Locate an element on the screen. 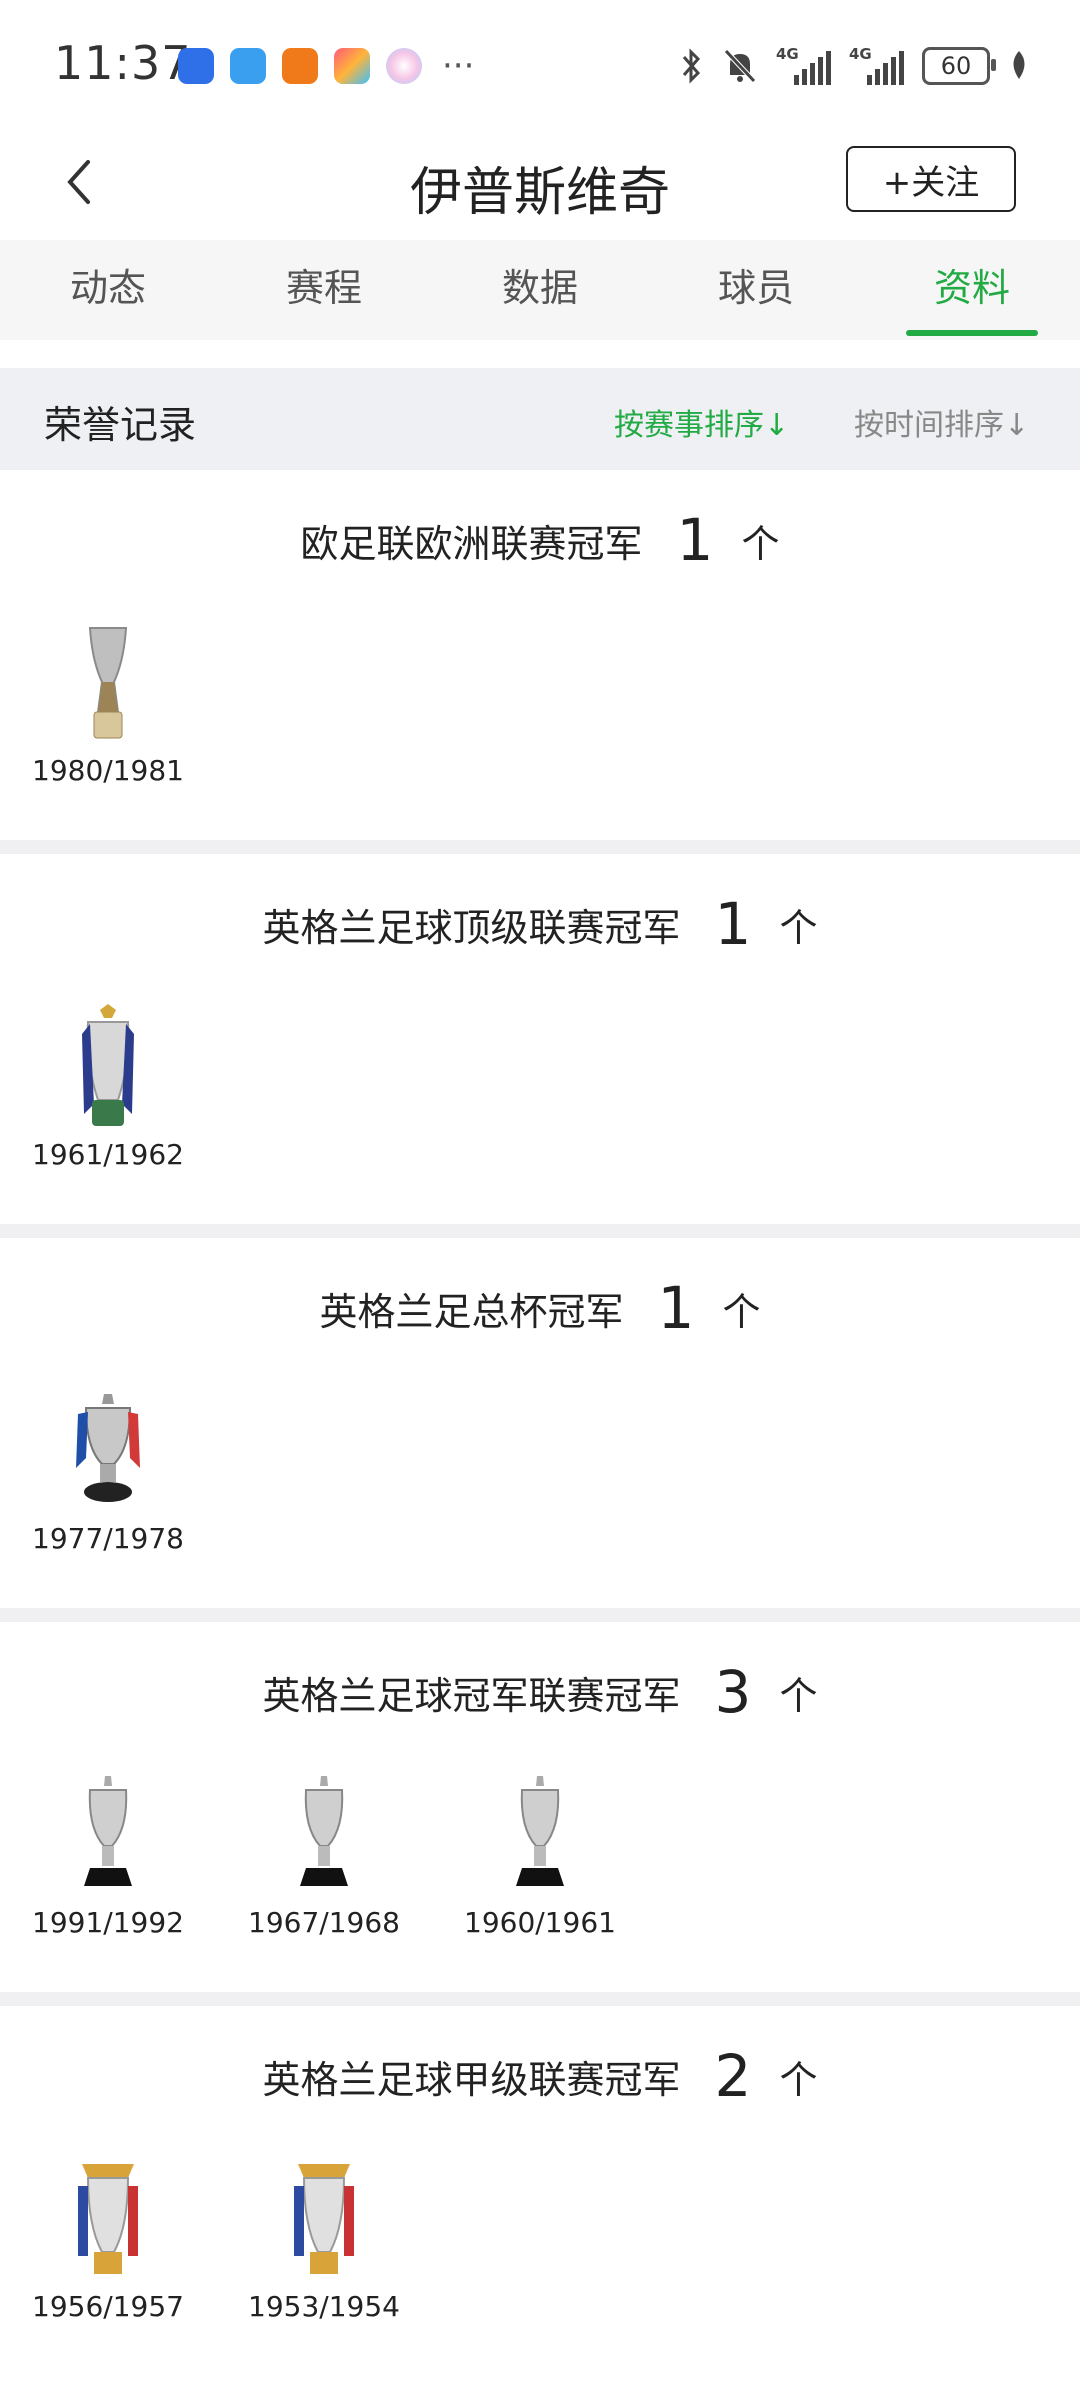  tab-bar: 动态 赛程 数据 球员 资料 is located at coordinates (540, 290).